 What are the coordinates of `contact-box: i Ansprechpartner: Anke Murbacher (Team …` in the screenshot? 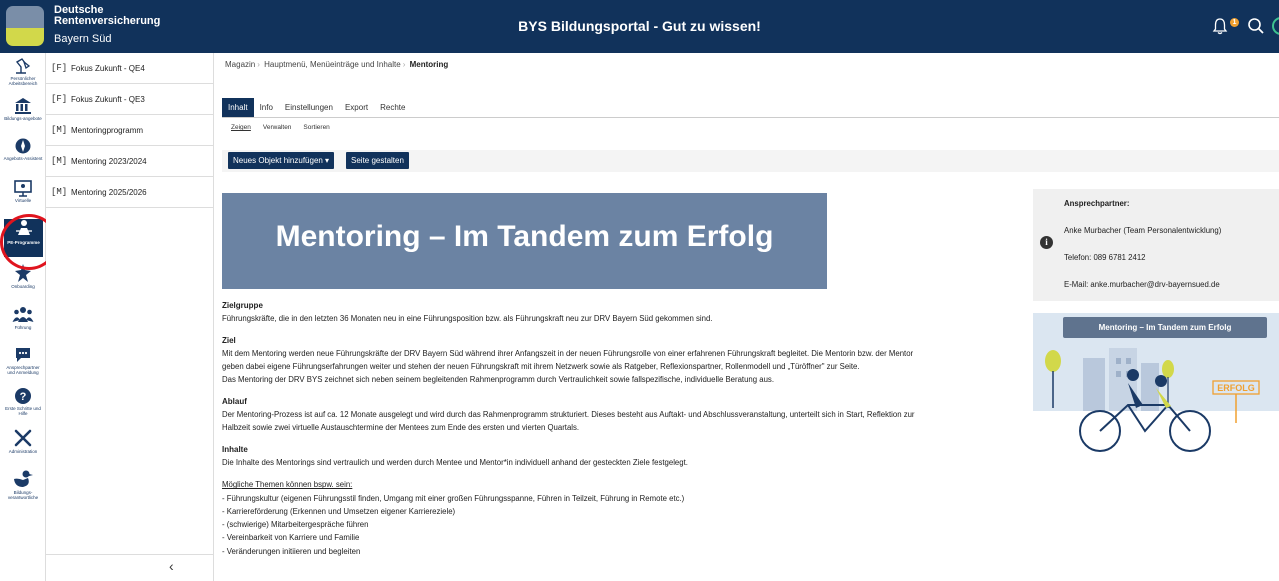 It's located at (1156, 245).